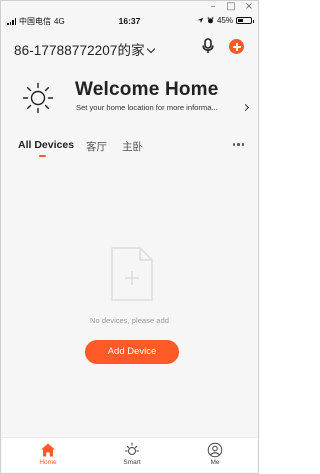 The width and height of the screenshot is (320, 474). I want to click on home-icon, so click(48, 450).